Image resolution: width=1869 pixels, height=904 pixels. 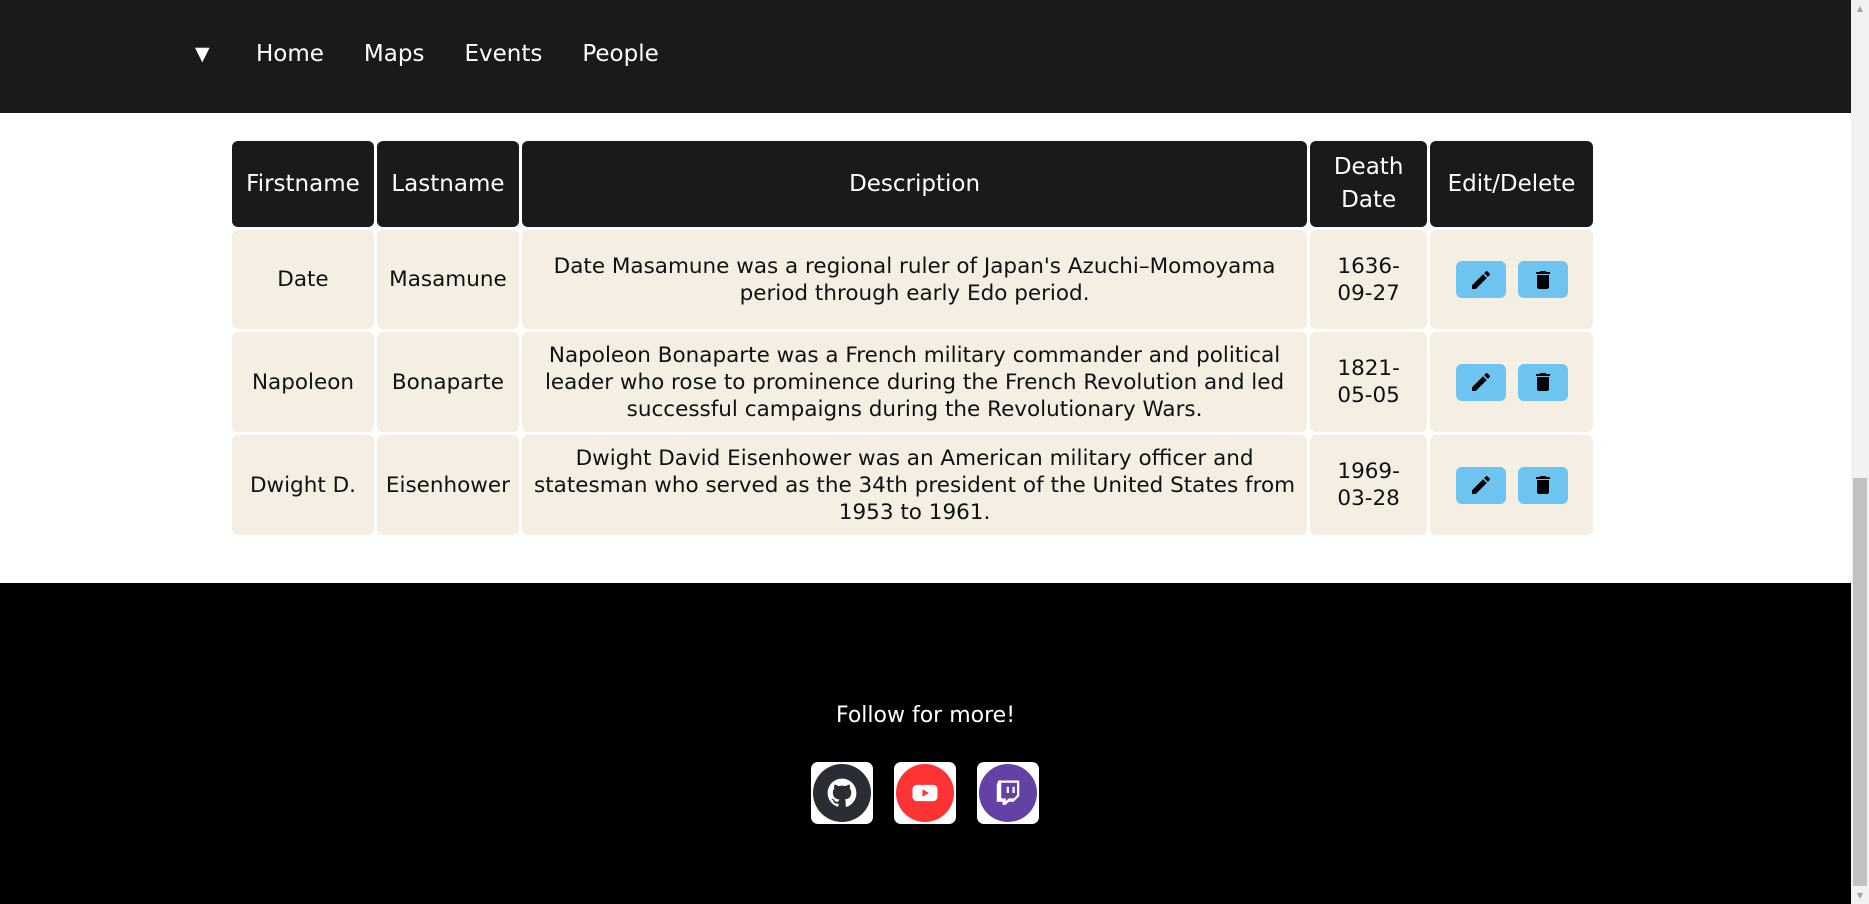 What do you see at coordinates (447, 485) in the screenshot?
I see `cell-lastname: Eisenhower` at bounding box center [447, 485].